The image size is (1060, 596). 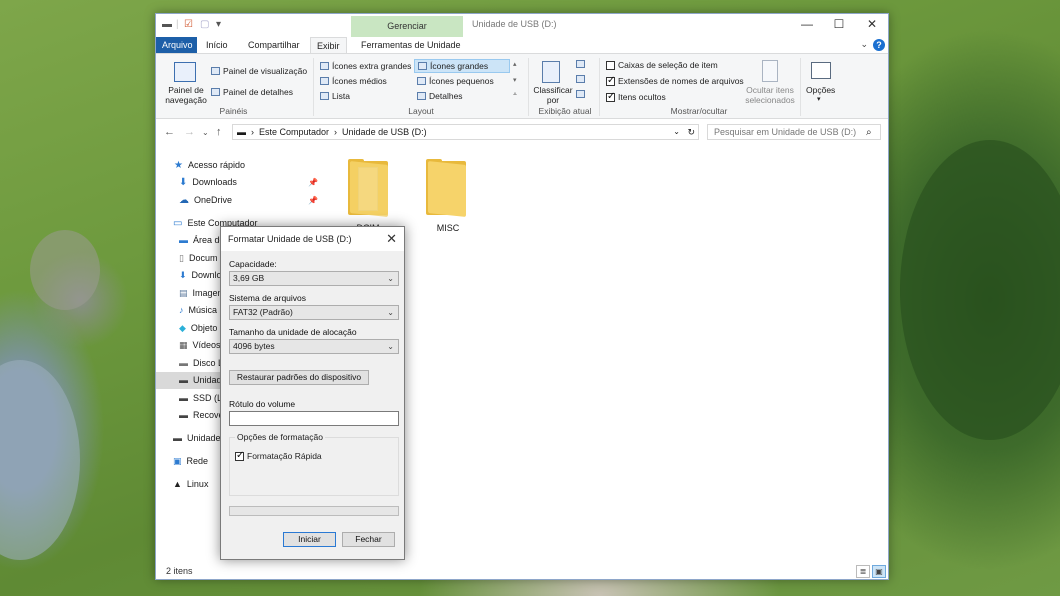 What do you see at coordinates (314, 312) in the screenshot?
I see `file-system-select: FAT32 (Padrão) ⌄` at bounding box center [314, 312].